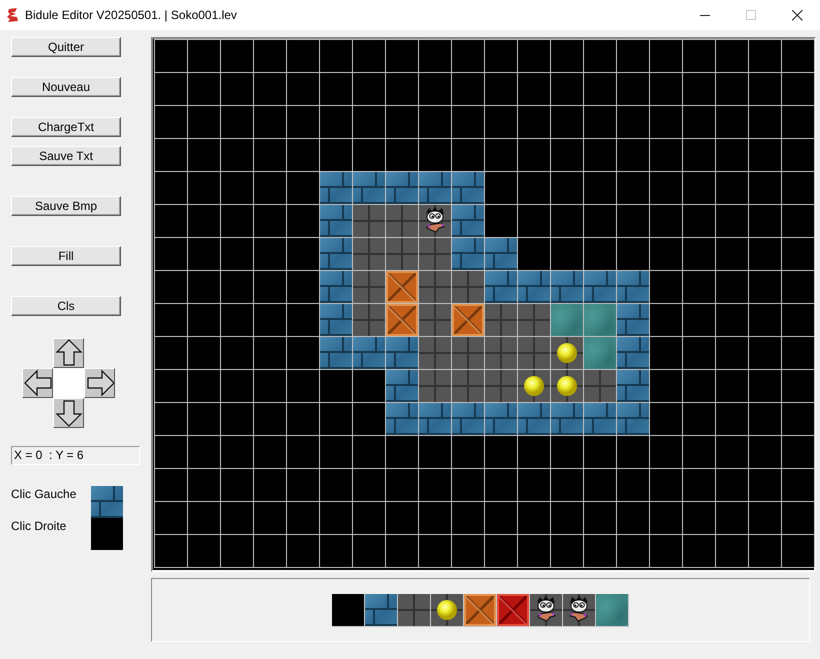  Describe the element at coordinates (107, 502) in the screenshot. I see `wall-brush-swatch` at that location.